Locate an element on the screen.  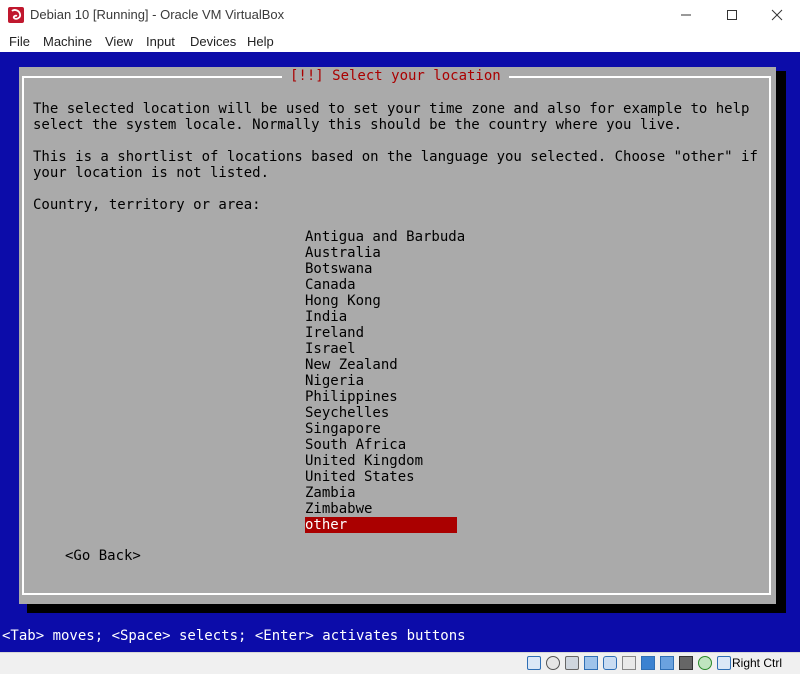
country-prompt: Country, territory or area: is located at coordinates (147, 205).